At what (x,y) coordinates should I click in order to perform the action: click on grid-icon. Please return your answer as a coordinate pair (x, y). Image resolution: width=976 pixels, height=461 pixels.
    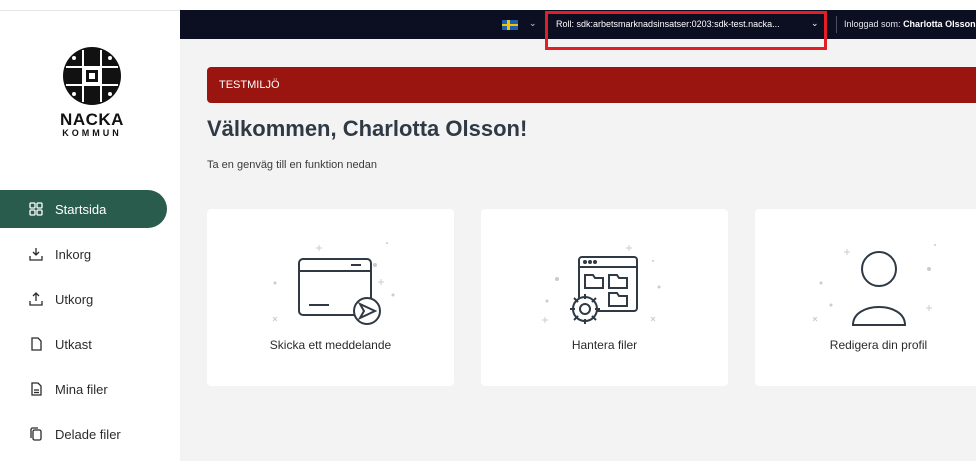
    Looking at the image, I should click on (36, 209).